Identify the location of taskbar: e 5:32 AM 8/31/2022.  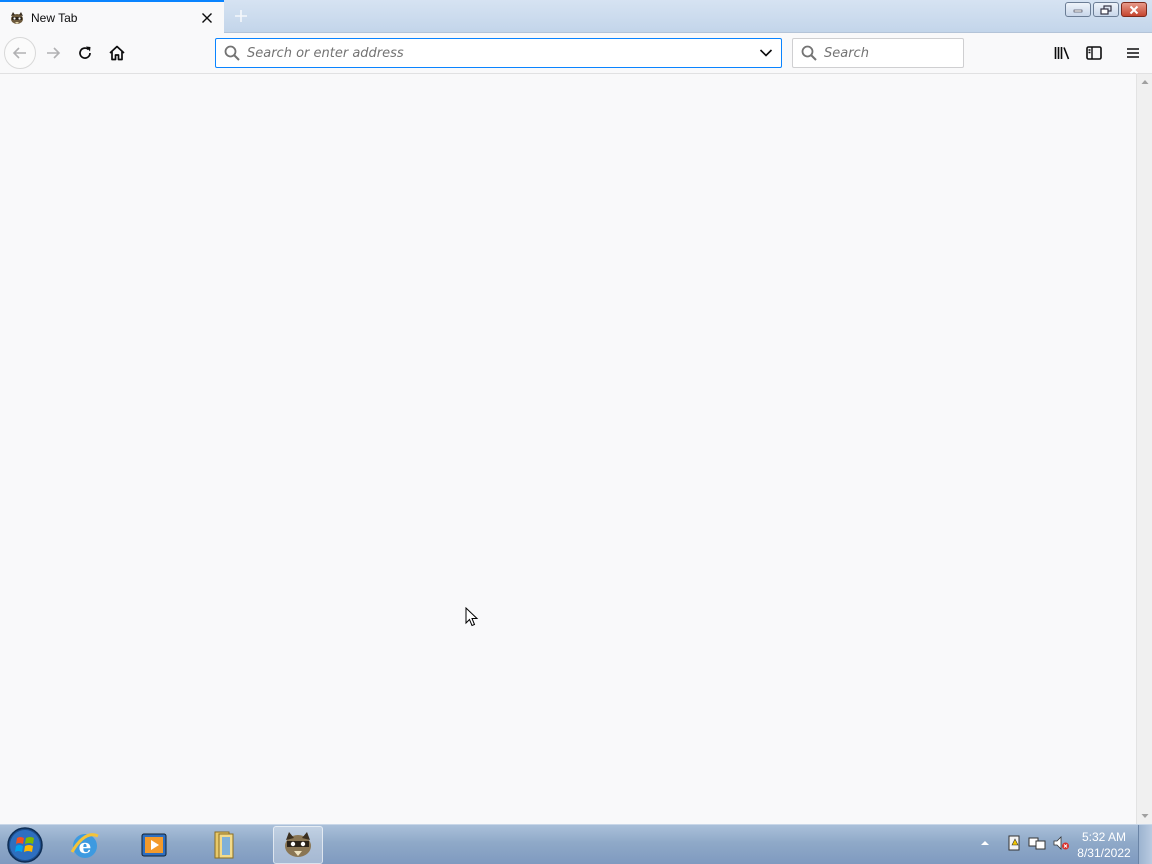
(576, 844).